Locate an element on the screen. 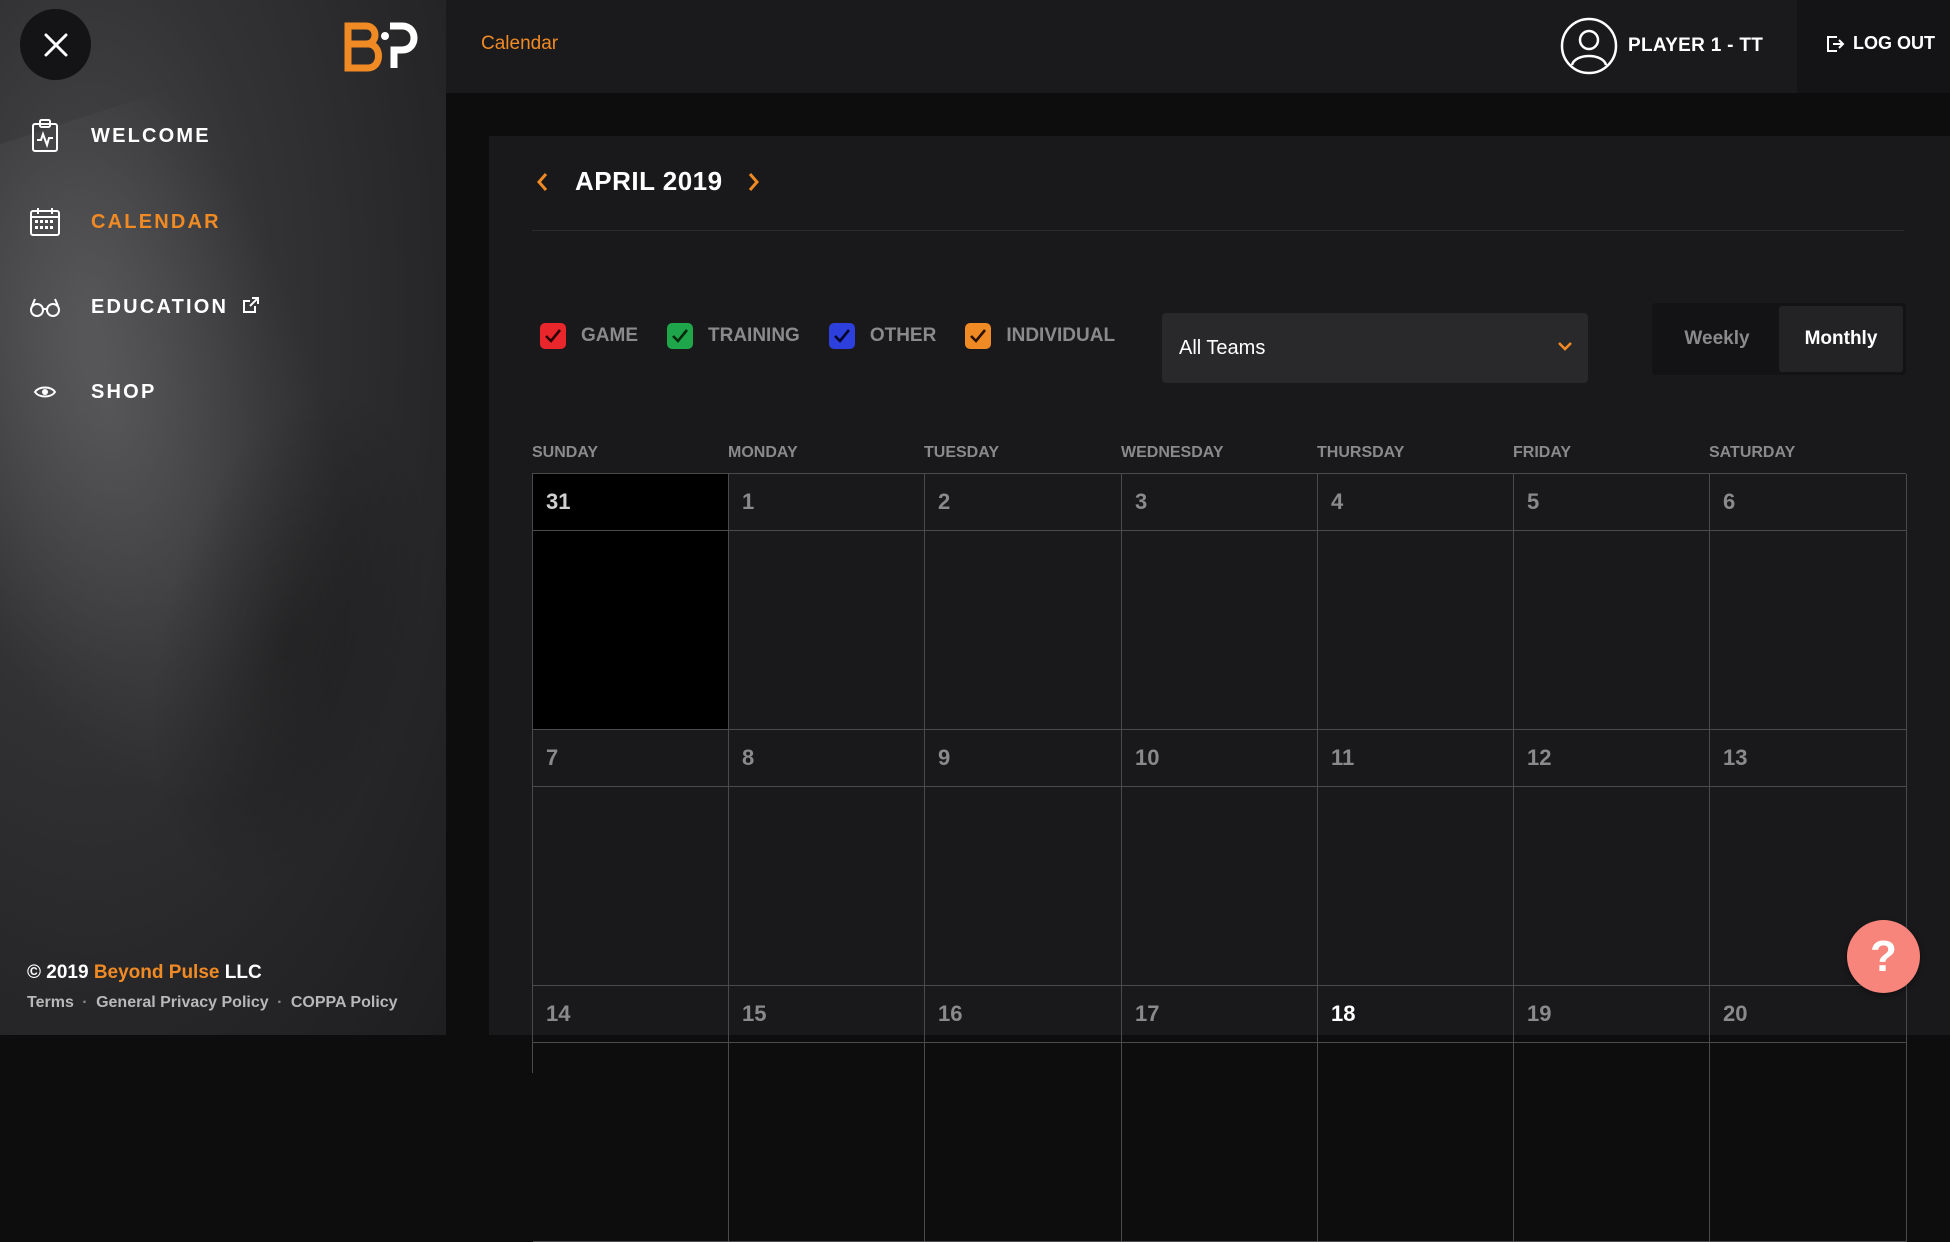 The height and width of the screenshot is (1242, 1950). day-number: 19 is located at coordinates (1539, 1013).